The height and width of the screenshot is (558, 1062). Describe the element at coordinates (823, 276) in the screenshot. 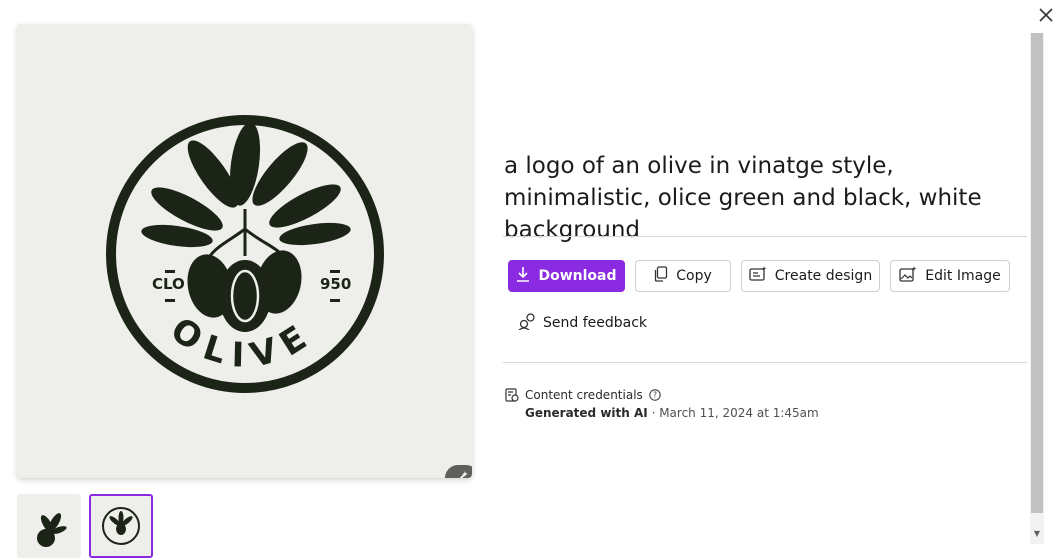

I see `create-design-label: Create design` at that location.